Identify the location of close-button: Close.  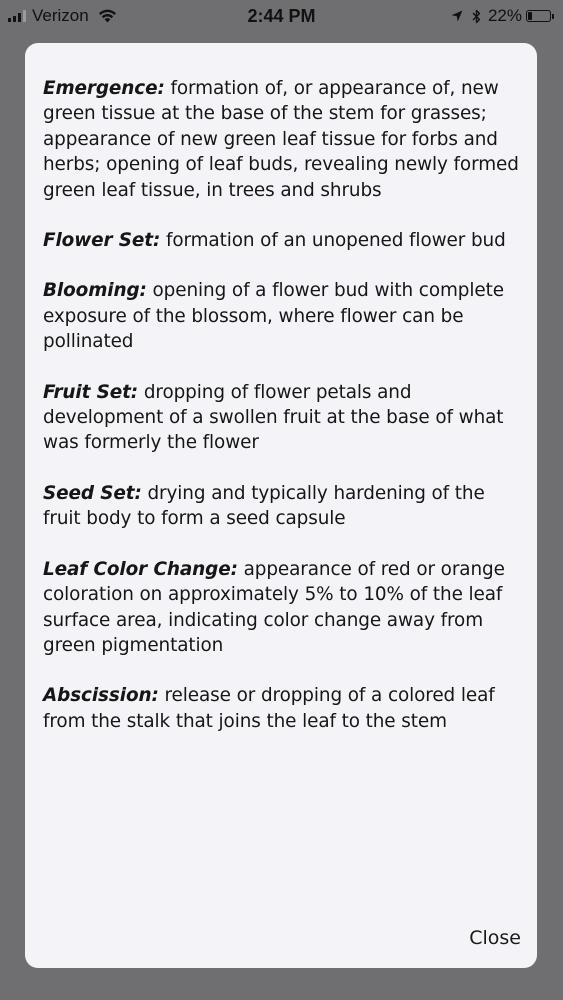
(495, 938).